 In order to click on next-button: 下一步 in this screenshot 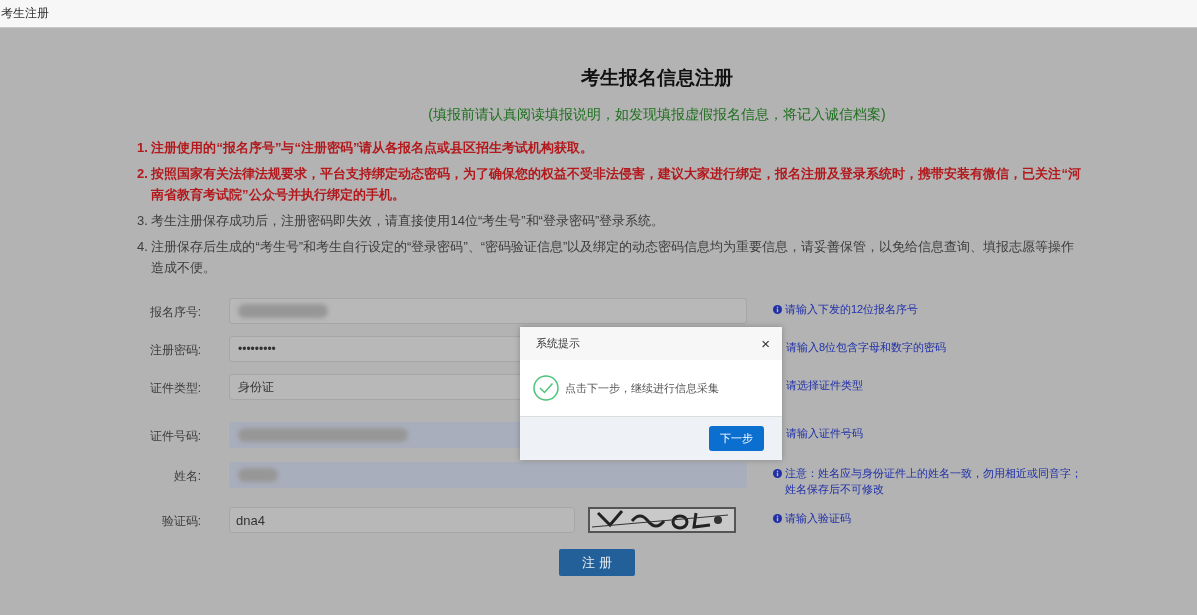, I will do `click(736, 438)`.